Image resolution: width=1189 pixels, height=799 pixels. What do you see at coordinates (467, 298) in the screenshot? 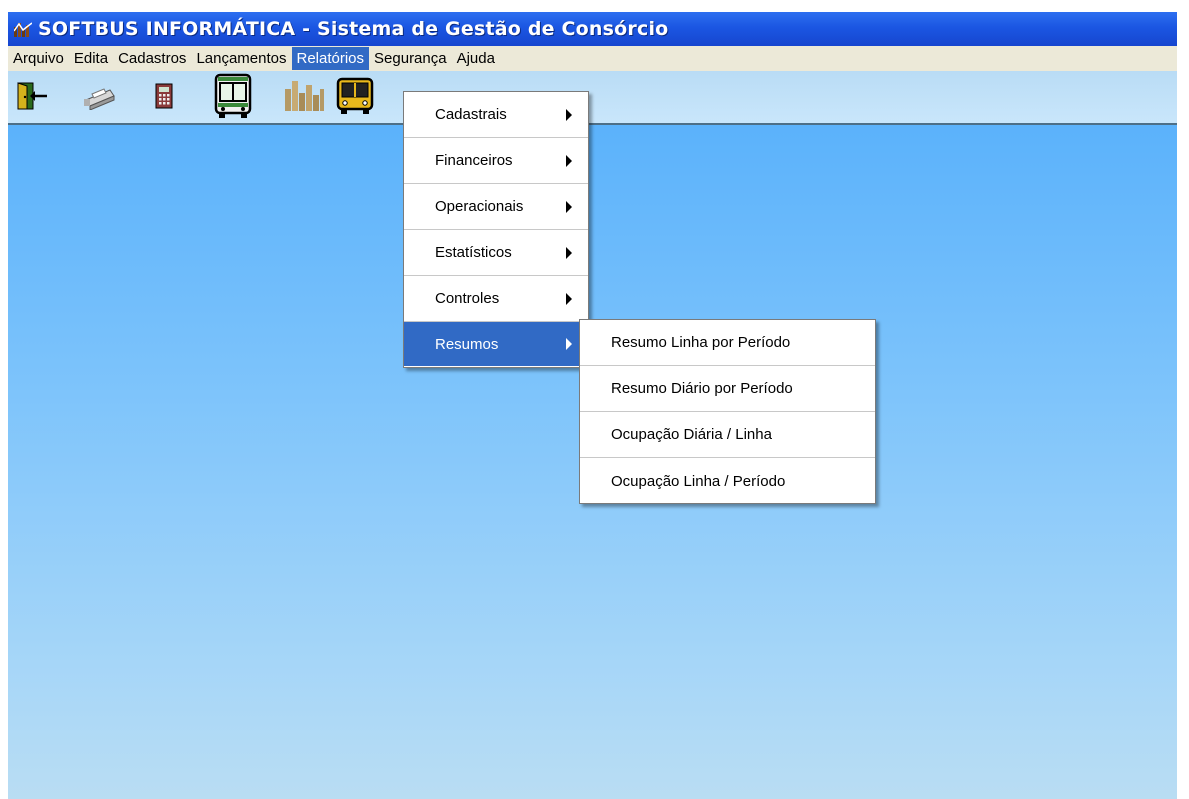
I see `menu-item-label: Controles` at bounding box center [467, 298].